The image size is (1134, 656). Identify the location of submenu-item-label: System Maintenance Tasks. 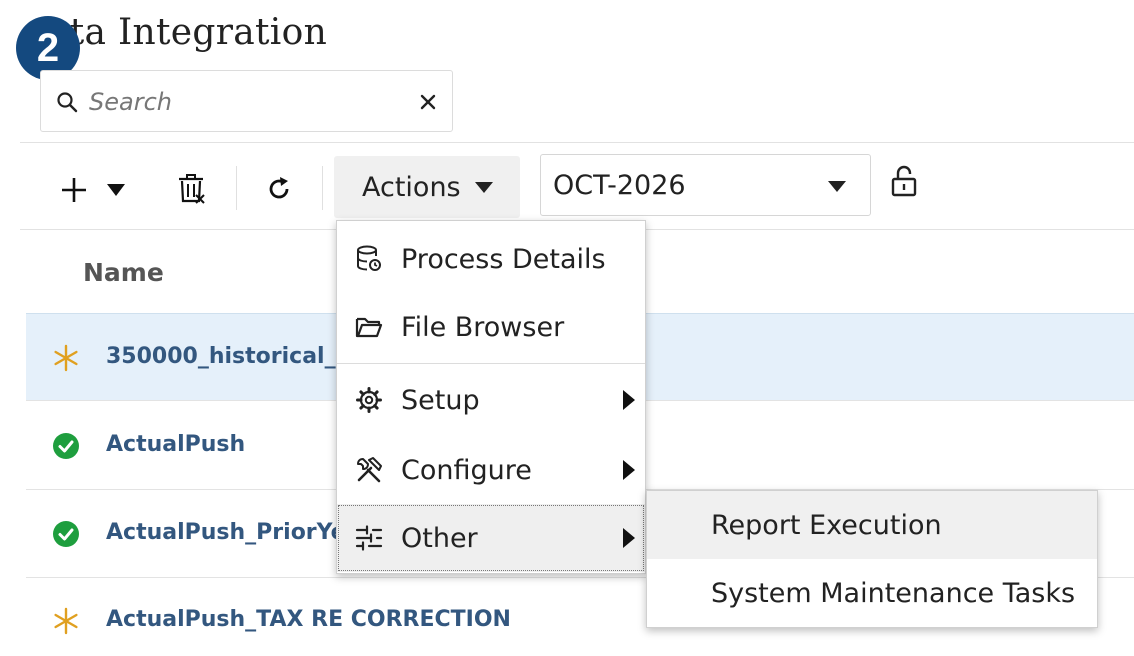
(893, 593).